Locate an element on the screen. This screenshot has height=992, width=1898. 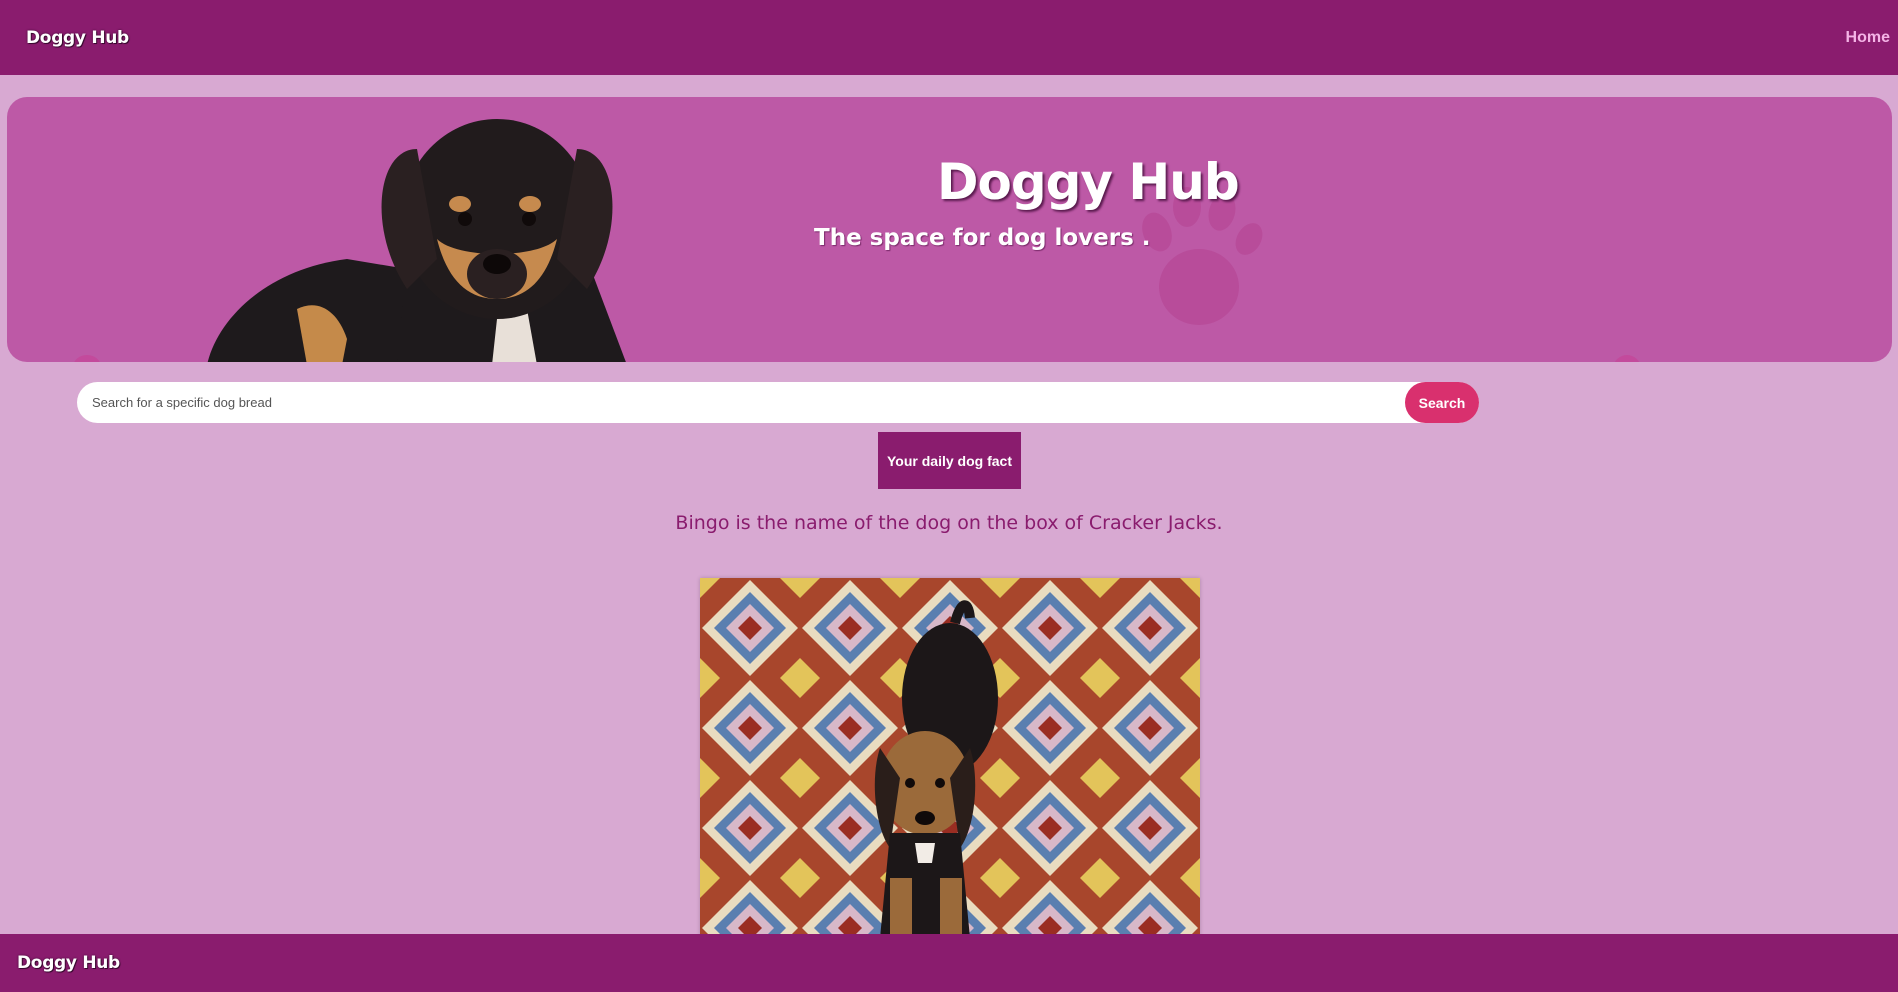
footer-brand: Doggy Hub is located at coordinates (68, 963).